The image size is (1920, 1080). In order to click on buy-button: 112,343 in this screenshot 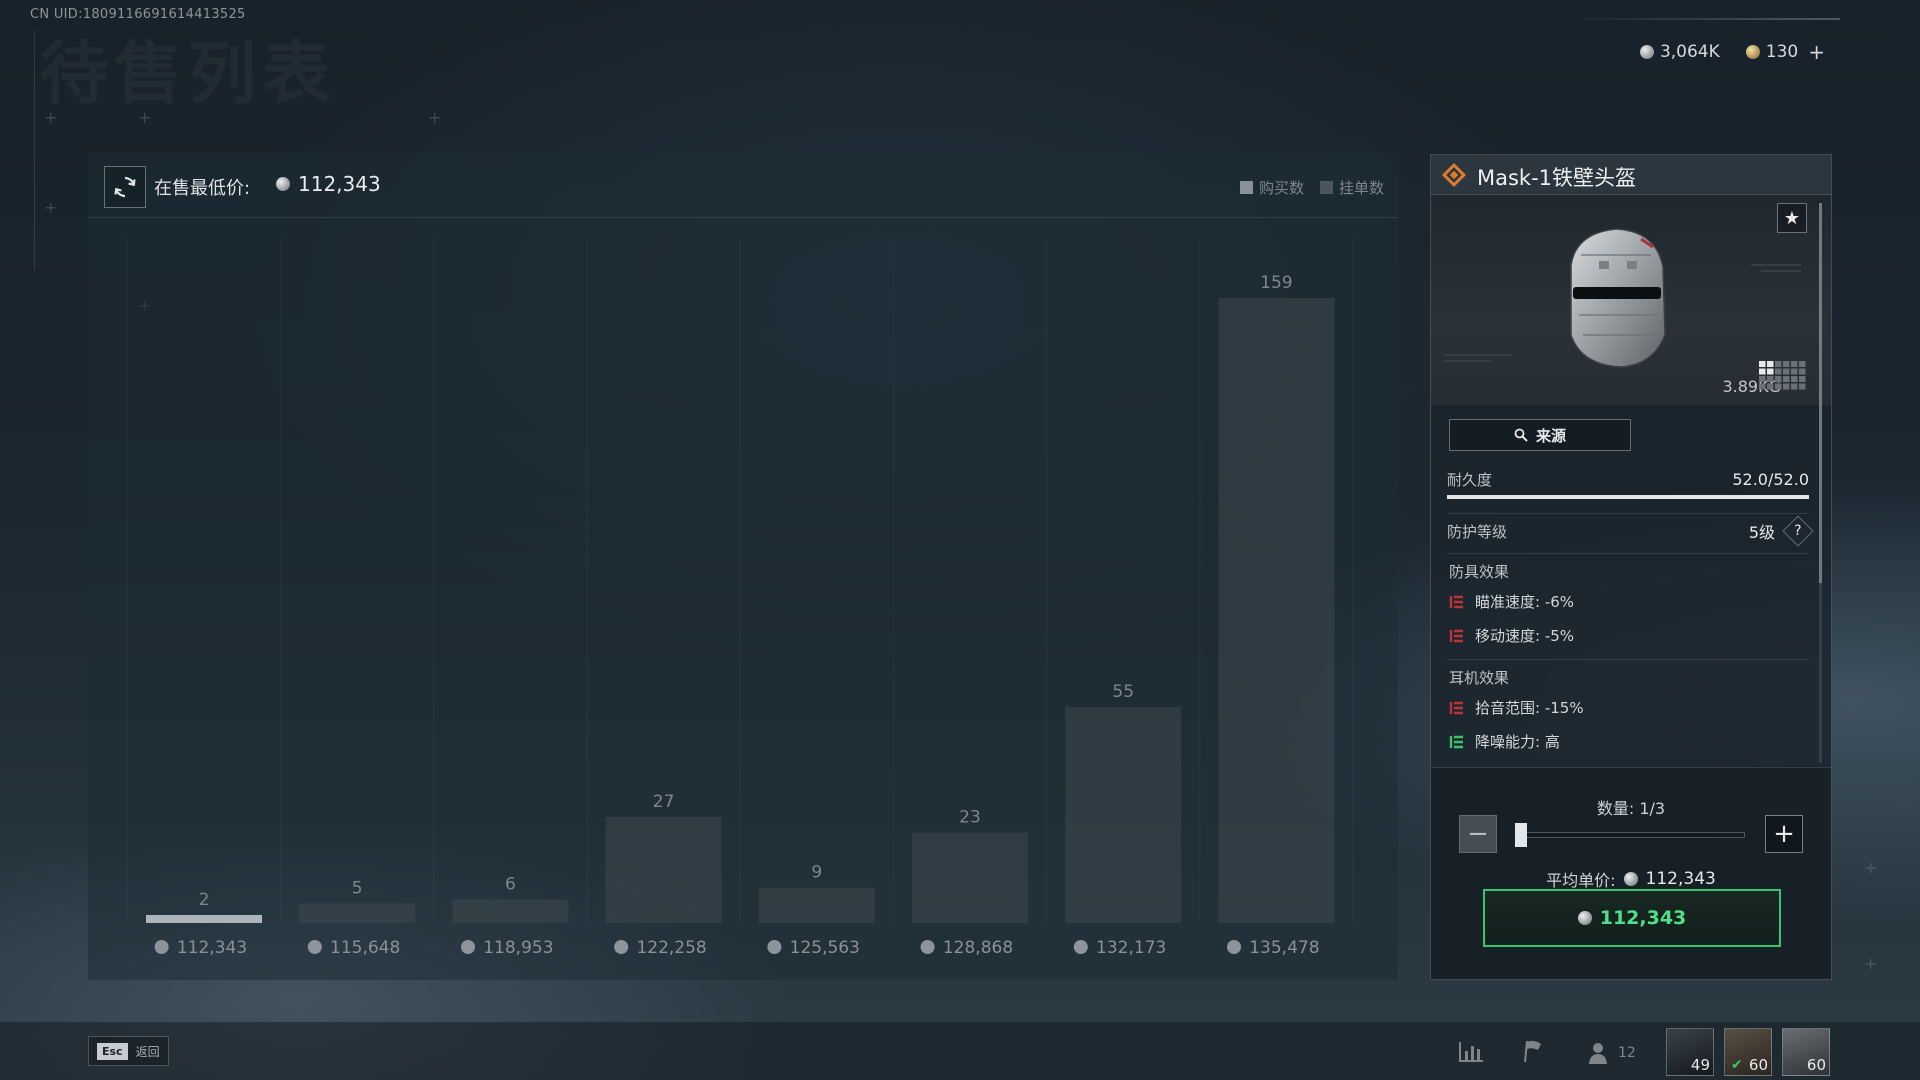, I will do `click(1632, 918)`.